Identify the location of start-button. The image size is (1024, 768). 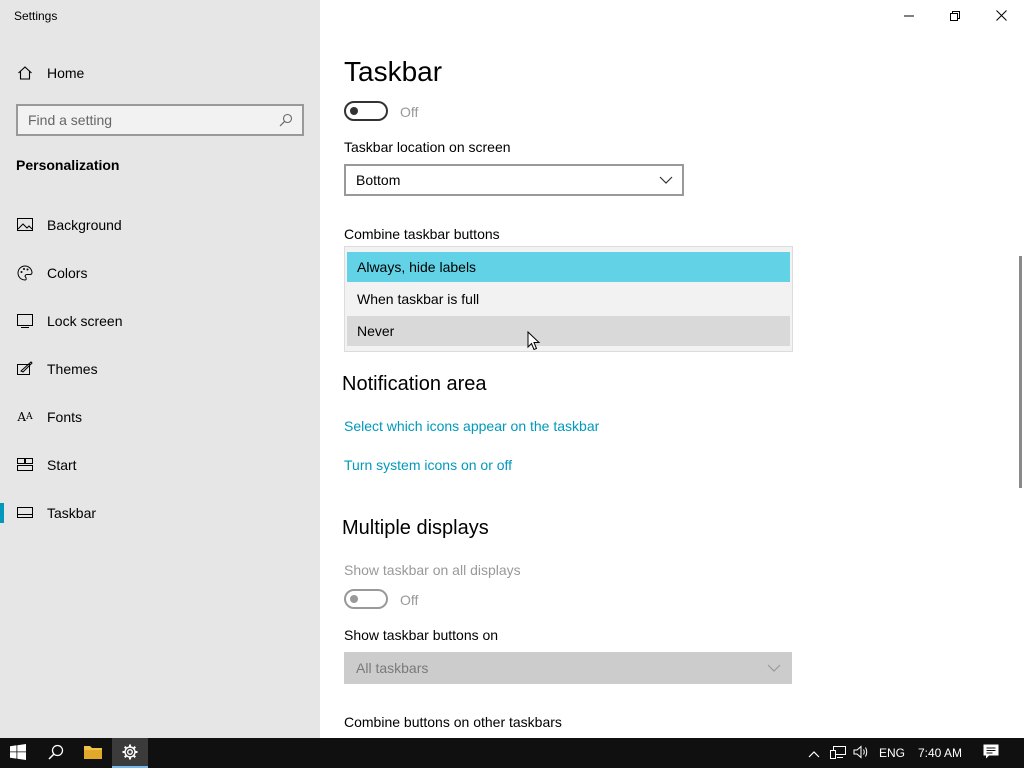
(18, 753).